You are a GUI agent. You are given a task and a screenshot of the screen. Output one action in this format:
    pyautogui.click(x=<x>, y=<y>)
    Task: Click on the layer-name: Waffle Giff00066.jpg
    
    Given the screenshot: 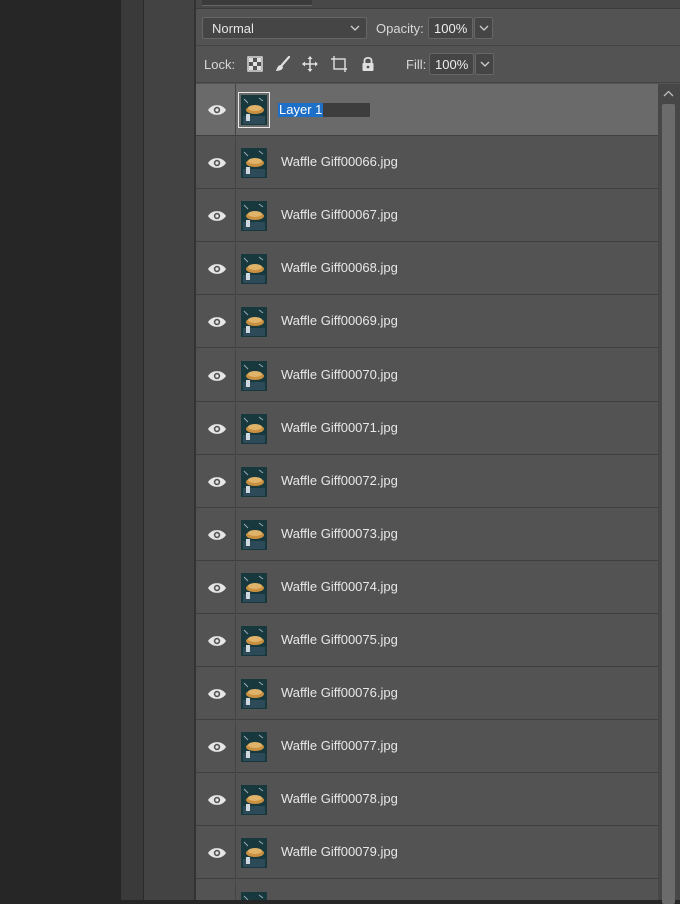 What is the action you would take?
    pyautogui.click(x=339, y=161)
    